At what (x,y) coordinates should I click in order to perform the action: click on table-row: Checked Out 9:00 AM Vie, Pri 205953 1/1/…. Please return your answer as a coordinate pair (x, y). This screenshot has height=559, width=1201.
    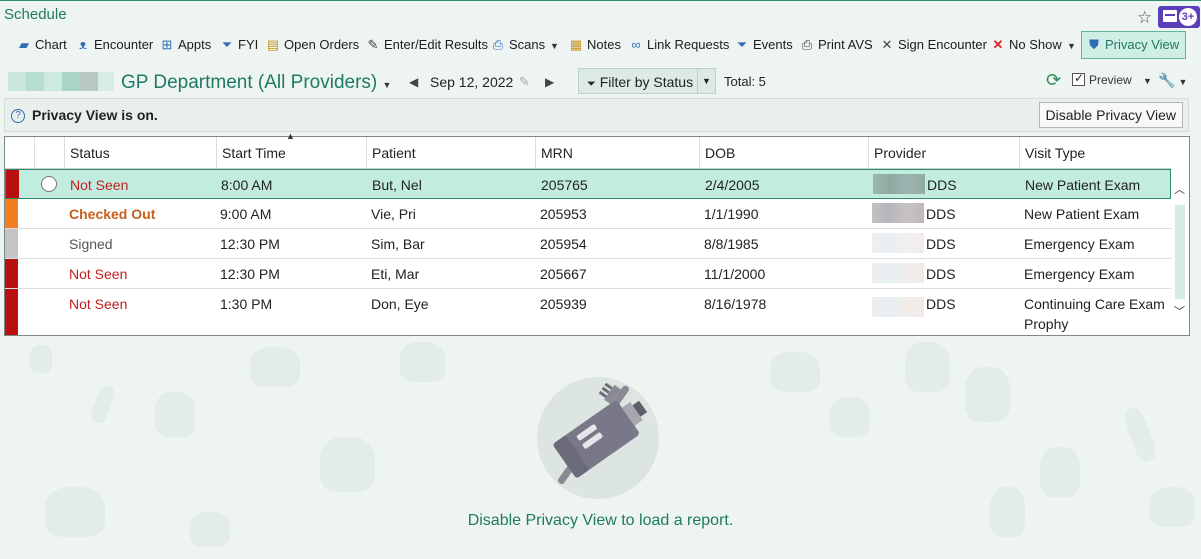
    Looking at the image, I should click on (588, 214).